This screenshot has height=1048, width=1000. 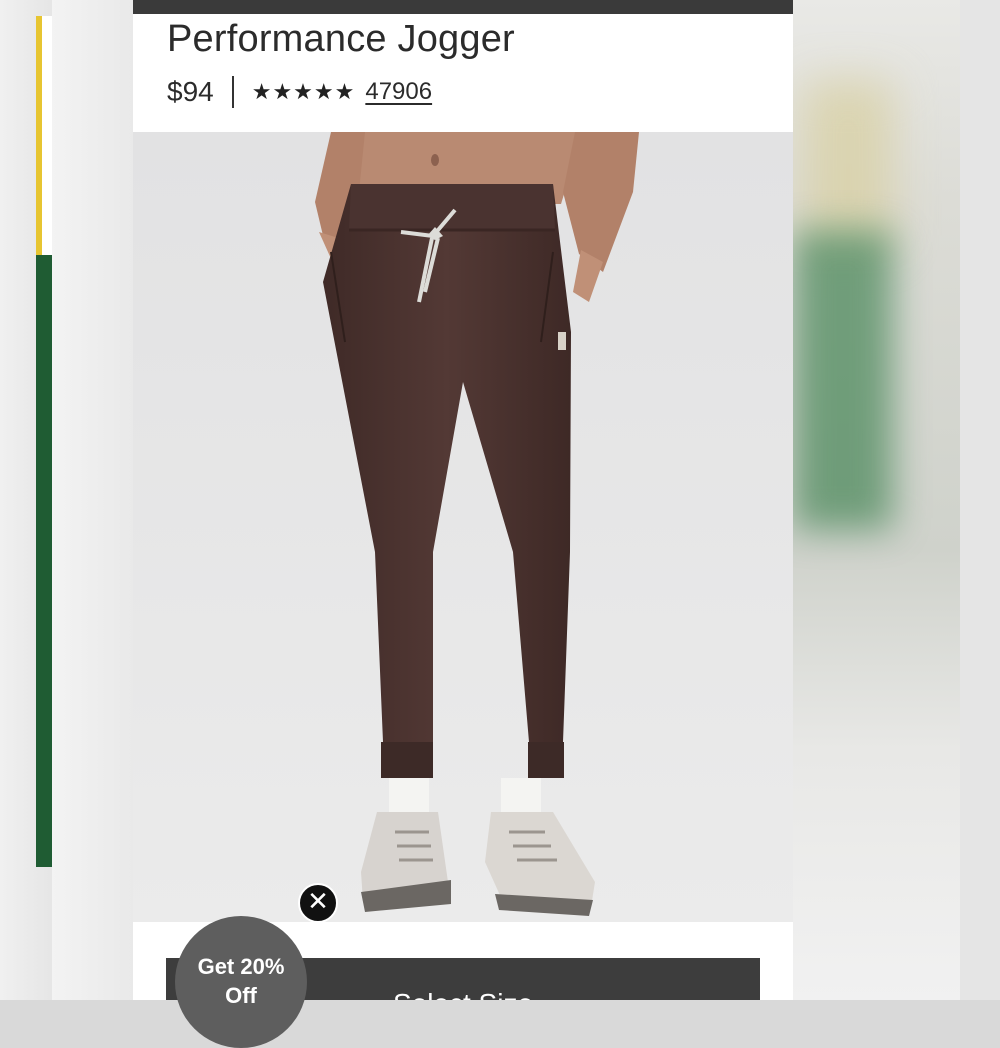 I want to click on review-count-link: 47906, so click(x=398, y=92).